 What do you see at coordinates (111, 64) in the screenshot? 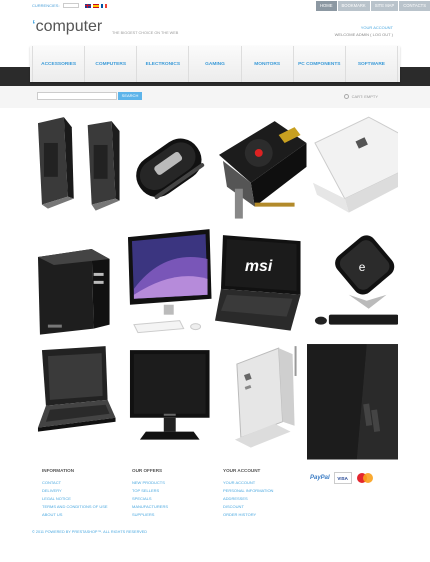
I see `nav-computers: COMPUTERS` at bounding box center [111, 64].